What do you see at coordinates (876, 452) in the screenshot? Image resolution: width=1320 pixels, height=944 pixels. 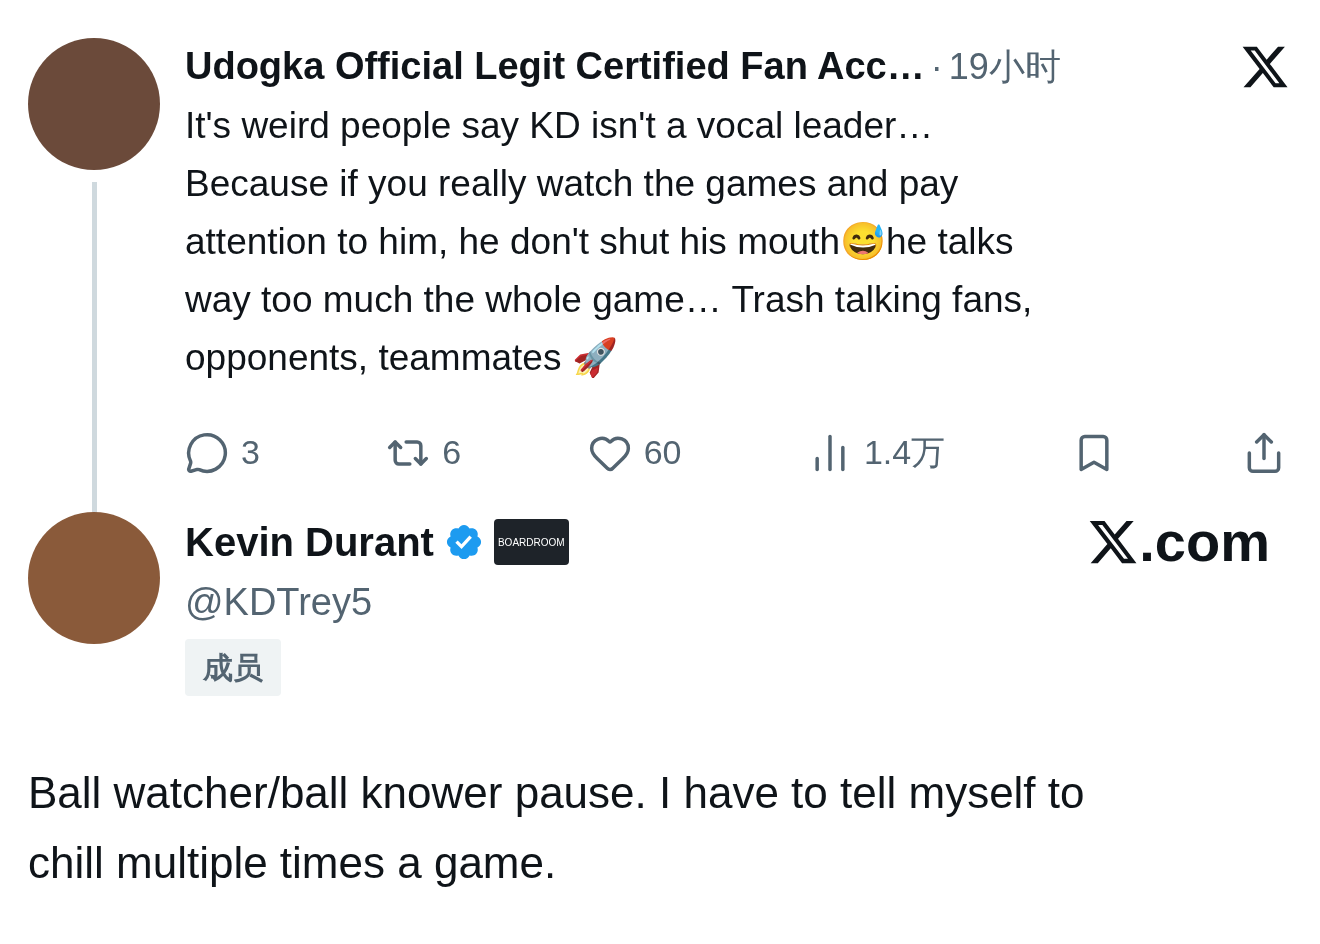 I see `views-action: 1.4万` at bounding box center [876, 452].